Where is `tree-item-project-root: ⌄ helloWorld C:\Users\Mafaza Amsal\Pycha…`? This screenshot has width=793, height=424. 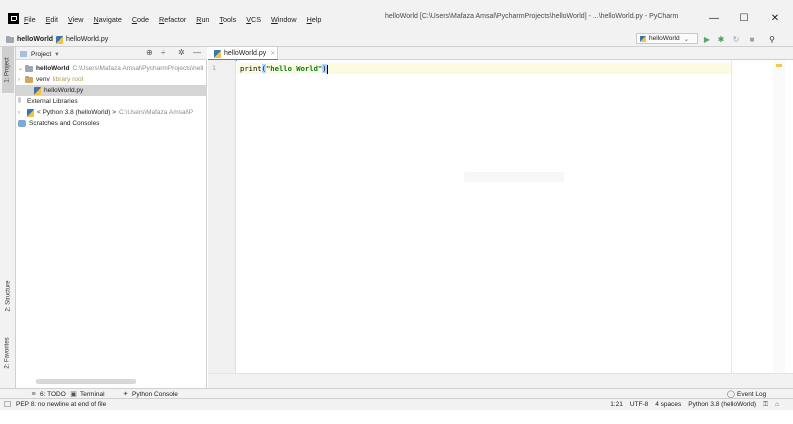
tree-item-project-root: ⌄ helloWorld C:\Users\Mafaza Amsal\Pycha… is located at coordinates (111, 68).